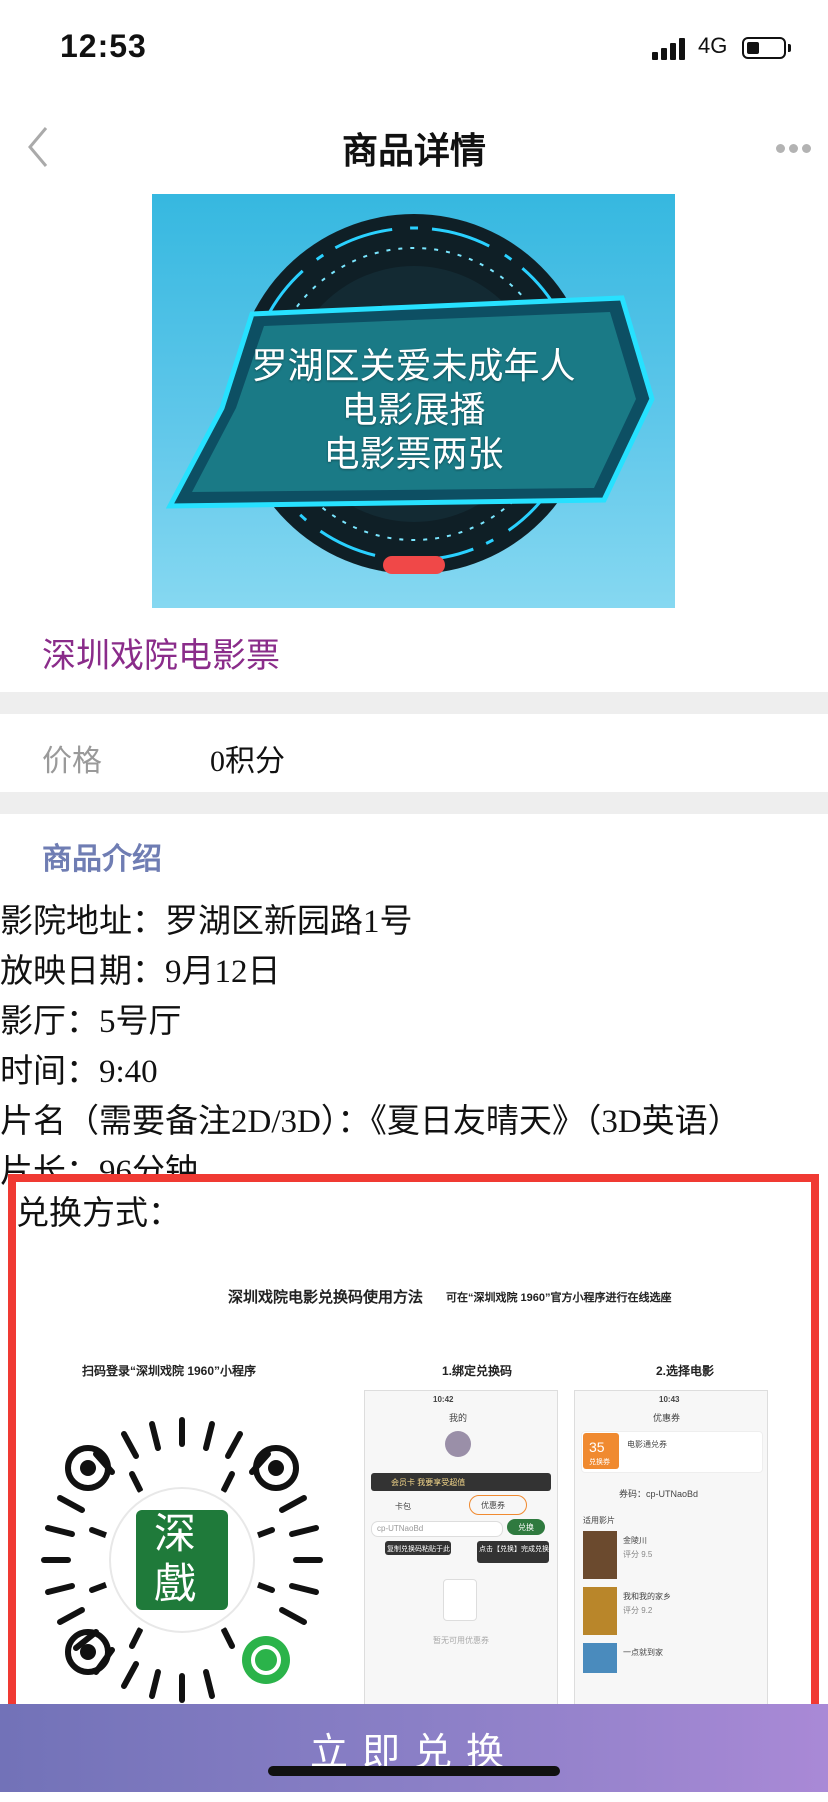 The image size is (828, 1802). Describe the element at coordinates (635, 1540) in the screenshot. I see `phone2-movie-1-title: 金陵川` at that location.